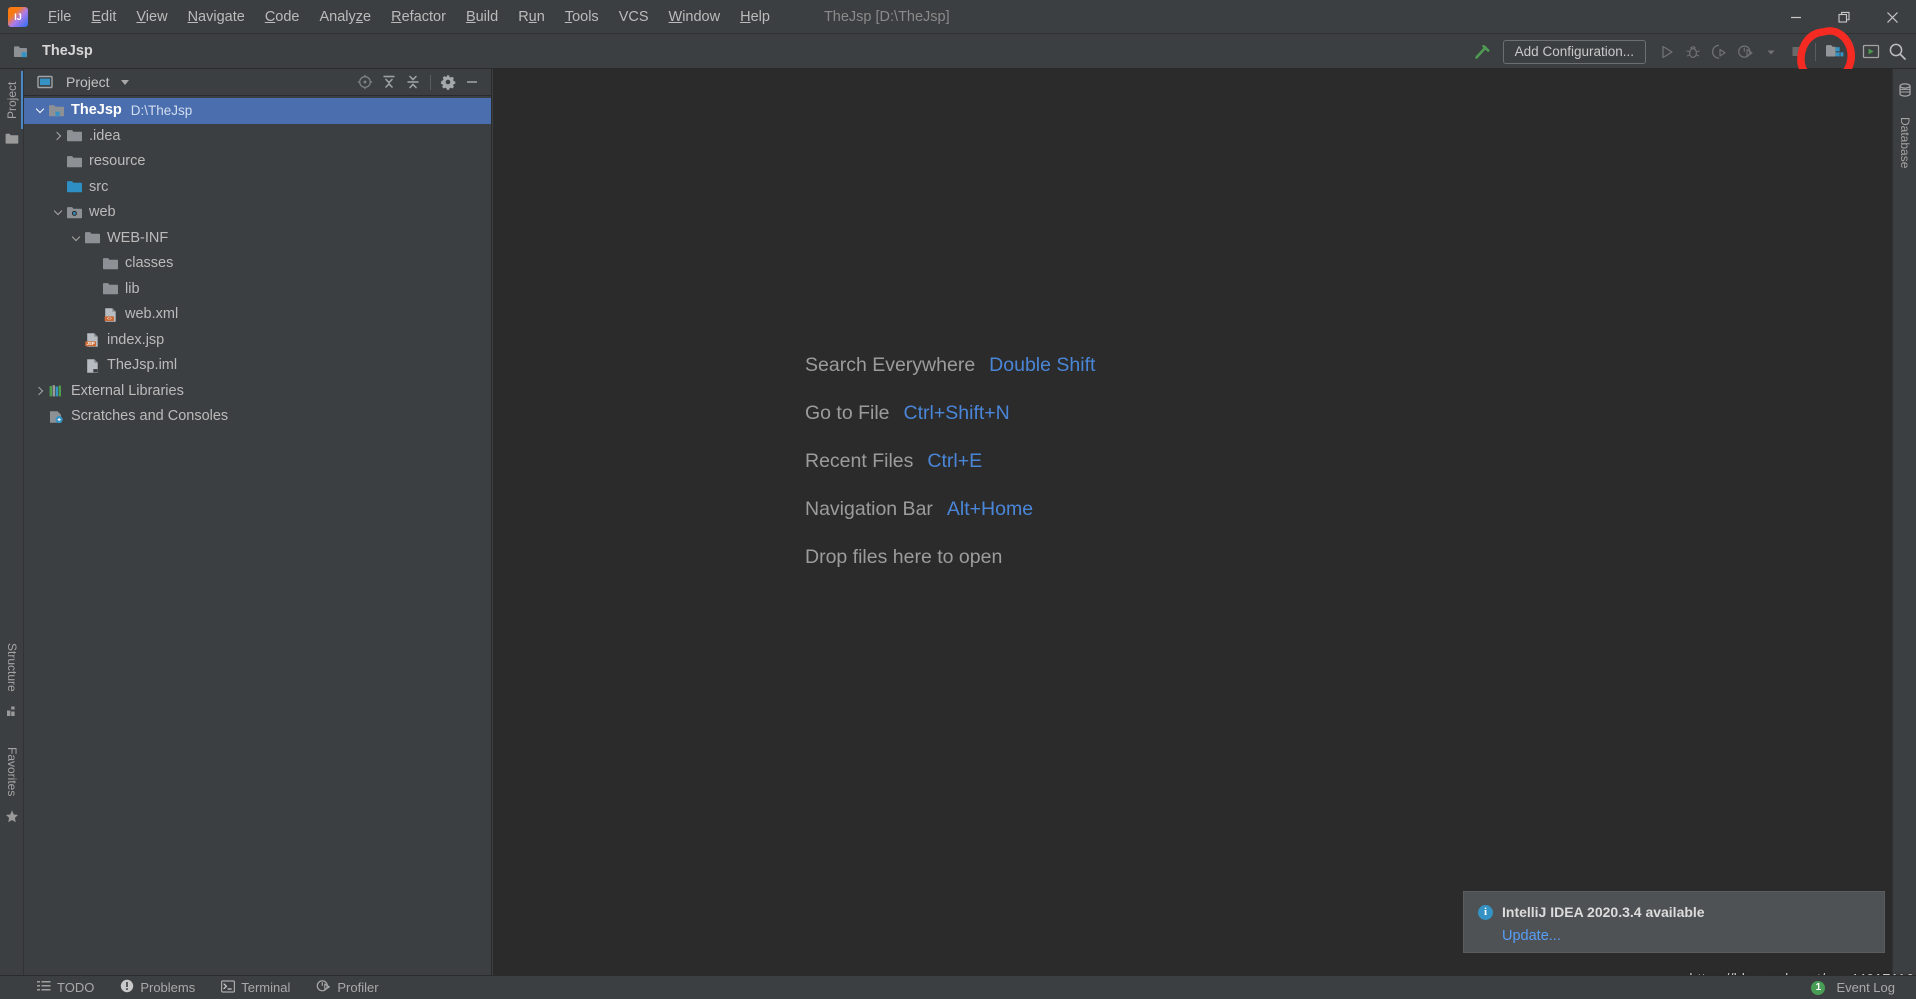 Image resolution: width=1916 pixels, height=999 pixels. I want to click on stripe-item-database: Database, so click(1904, 143).